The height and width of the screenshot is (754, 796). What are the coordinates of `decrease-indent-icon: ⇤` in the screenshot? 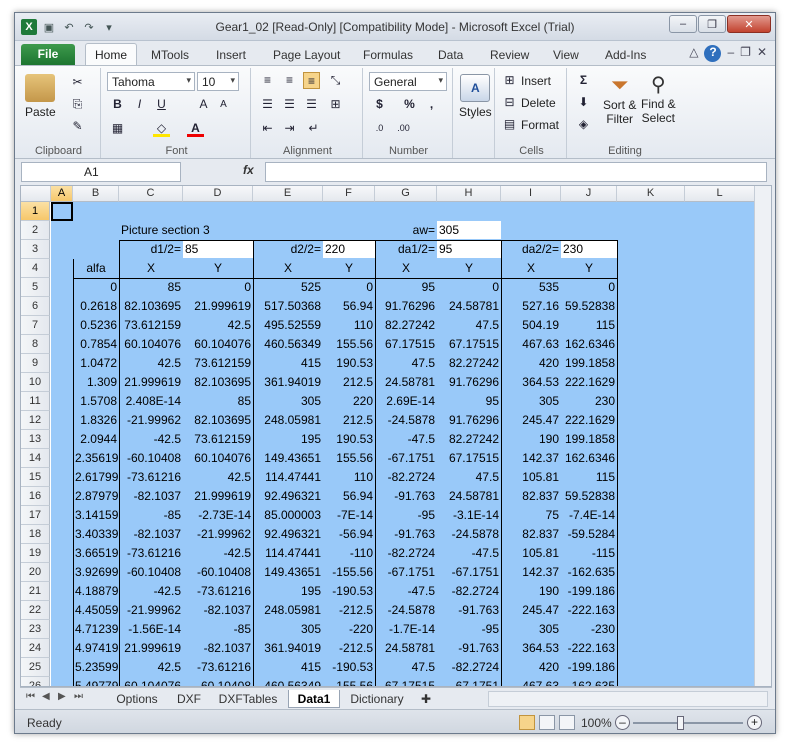 It's located at (267, 128).